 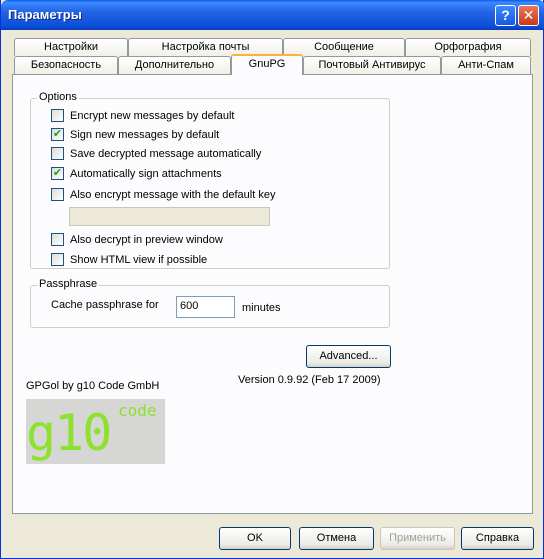 I want to click on help-button: Справка, so click(x=497, y=538).